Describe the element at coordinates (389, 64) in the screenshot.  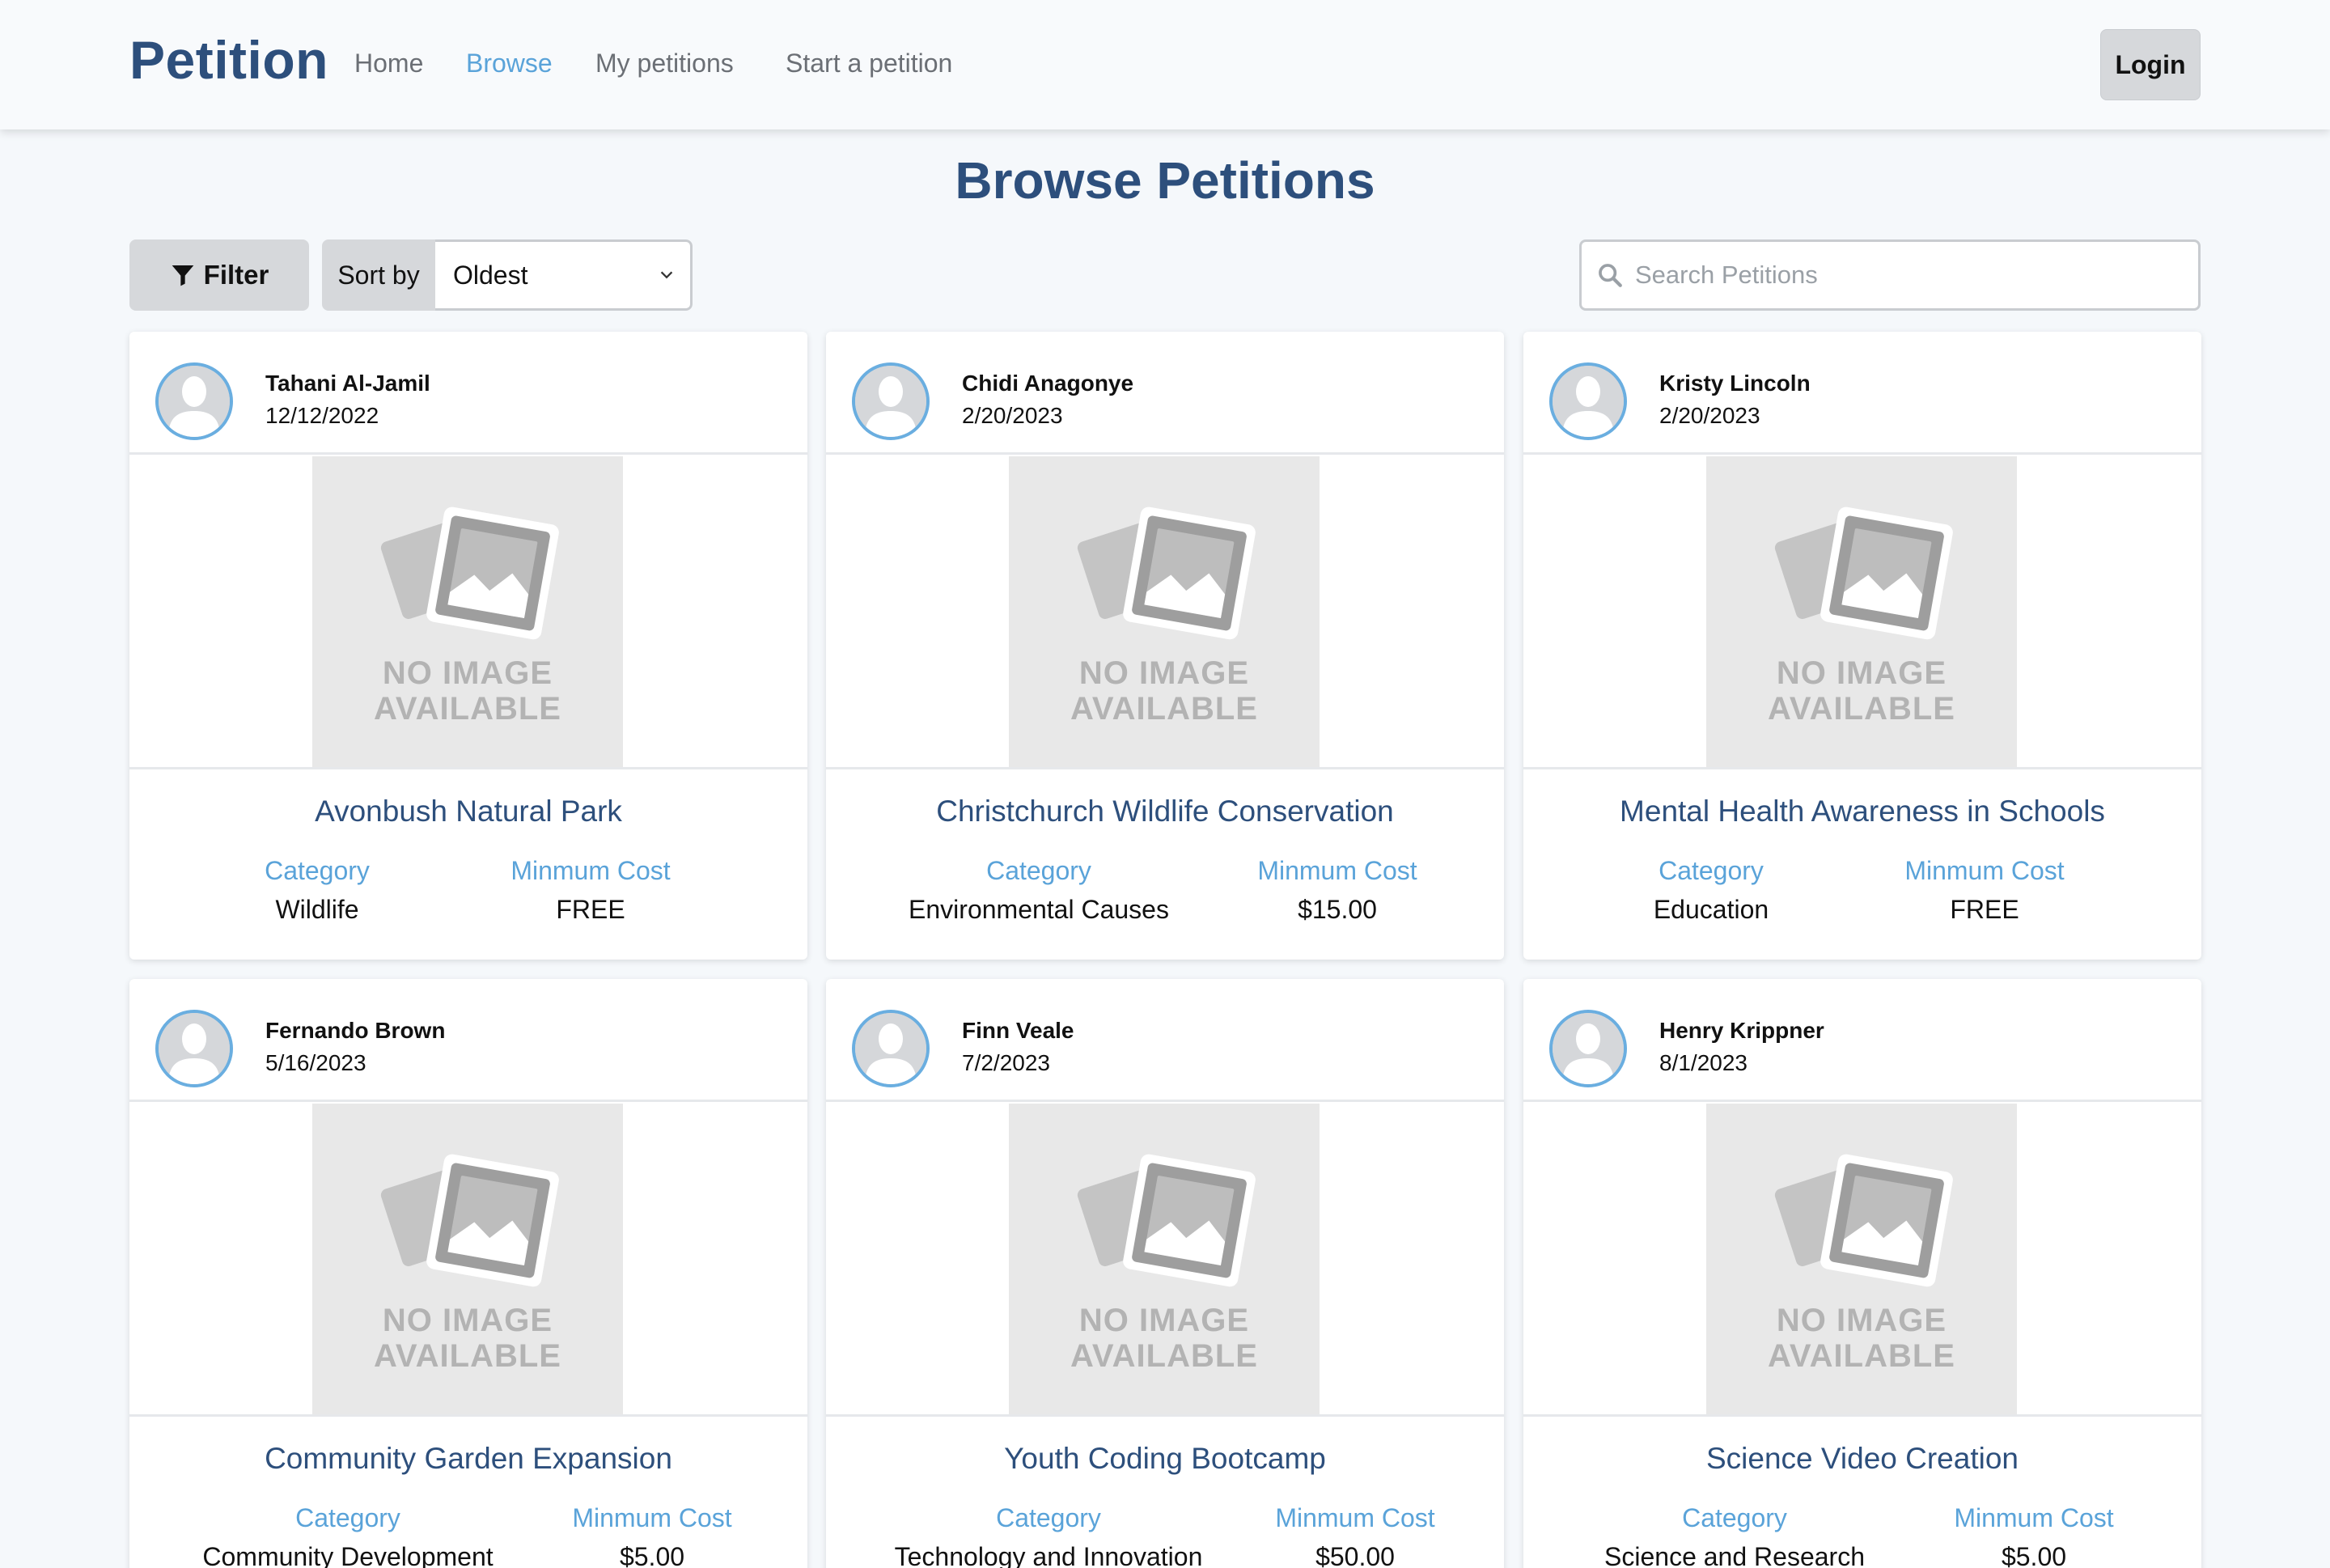
I see `nav-home-link: Home` at that location.